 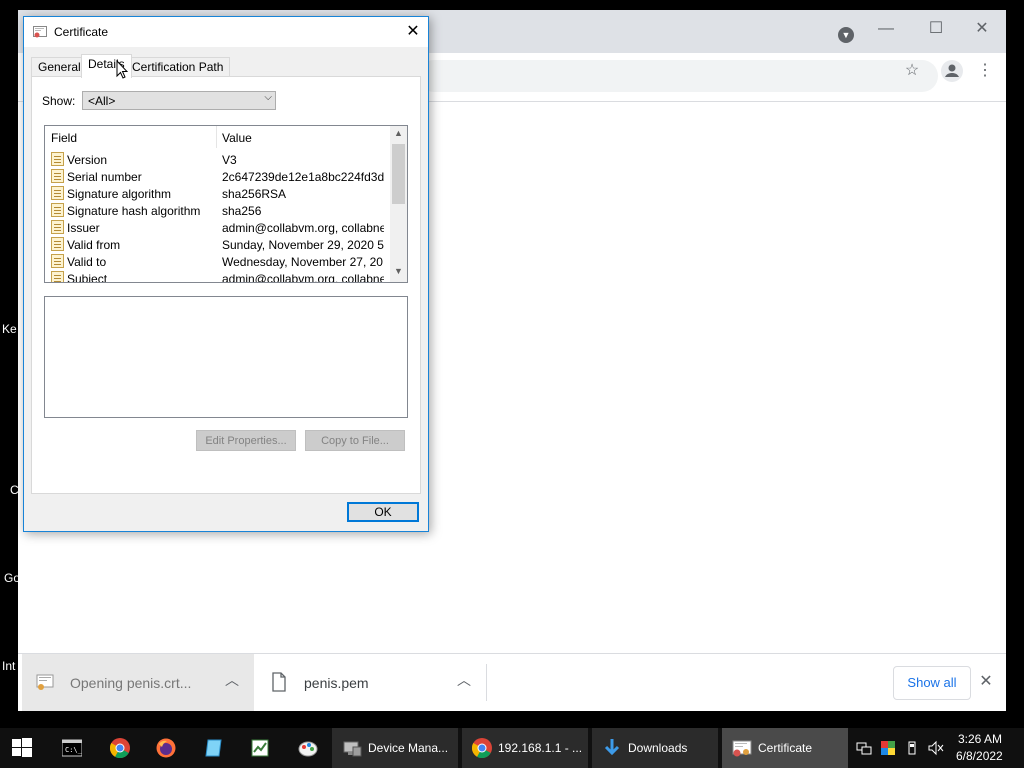 What do you see at coordinates (398, 273) in the screenshot?
I see `scroll-down-icon: ▼` at bounding box center [398, 273].